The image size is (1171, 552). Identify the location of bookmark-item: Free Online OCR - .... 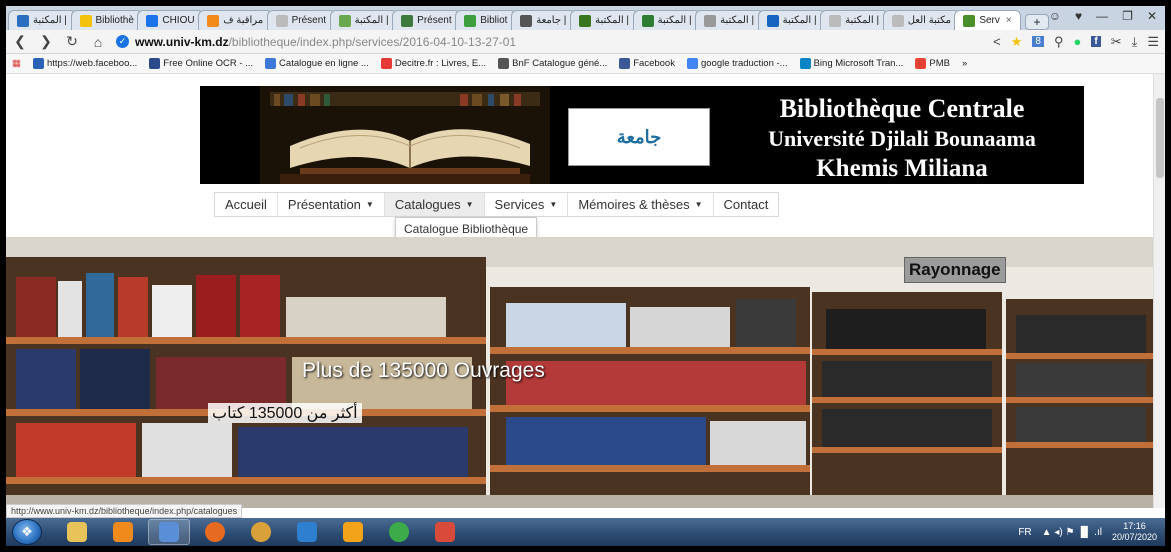
(201, 63).